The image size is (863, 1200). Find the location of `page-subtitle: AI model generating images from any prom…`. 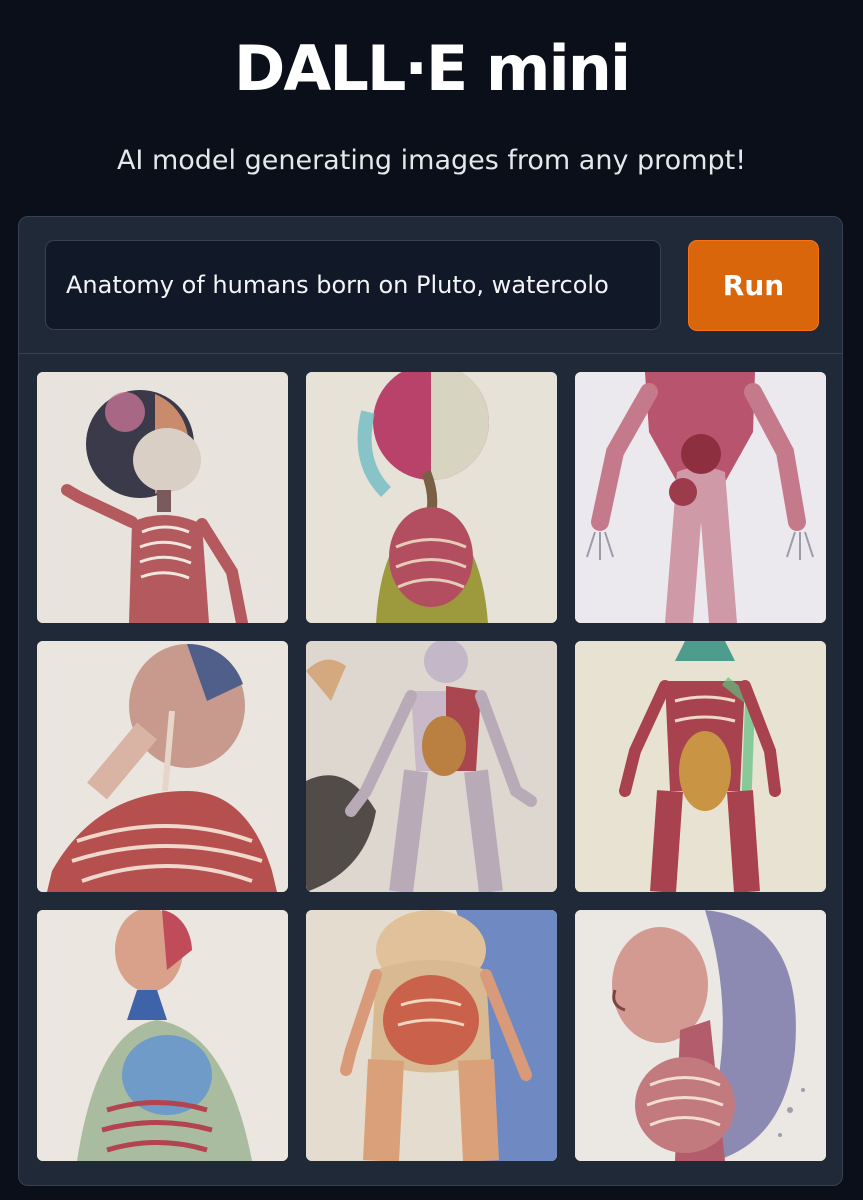

page-subtitle: AI model generating images from any prom… is located at coordinates (431, 160).